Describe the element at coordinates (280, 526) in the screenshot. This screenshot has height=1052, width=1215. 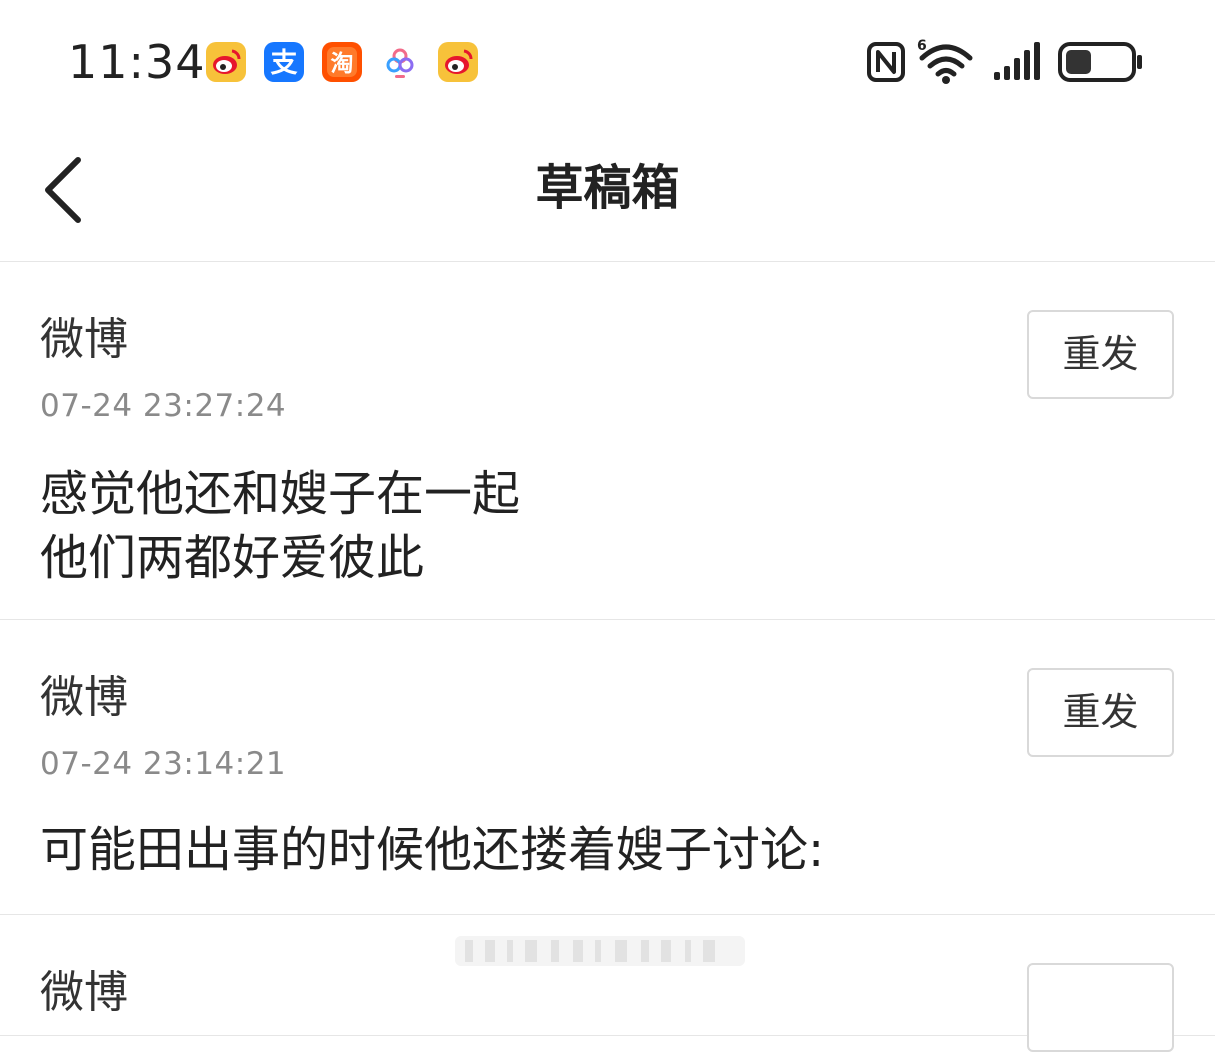
I see `draft-content: 感觉他还和嫂子在一起 他们两都好爱彼此` at that location.